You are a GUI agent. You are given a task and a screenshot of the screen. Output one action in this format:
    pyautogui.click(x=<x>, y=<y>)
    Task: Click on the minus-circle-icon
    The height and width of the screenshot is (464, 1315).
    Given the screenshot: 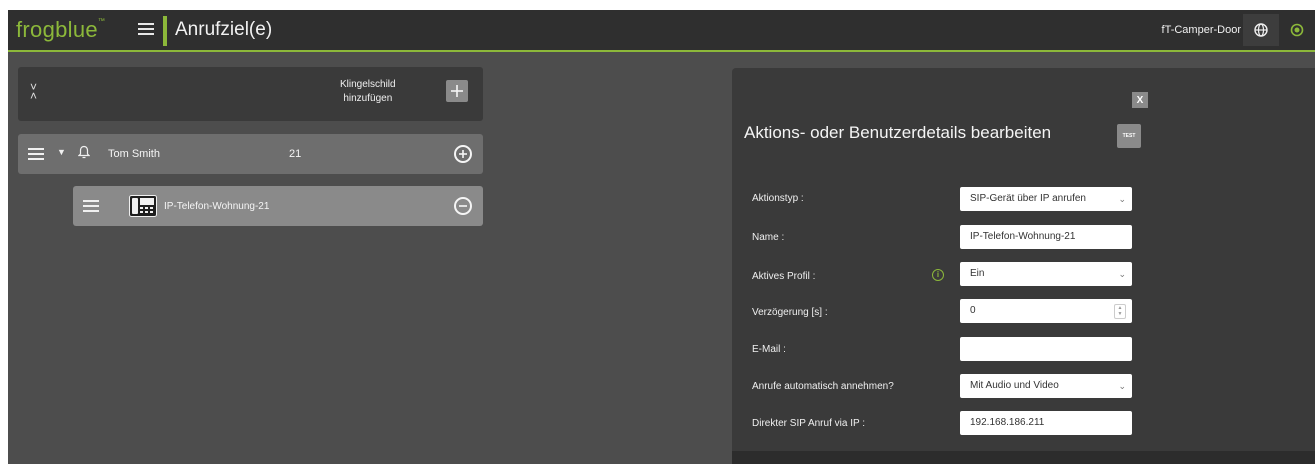 What is the action you would take?
    pyautogui.click(x=463, y=206)
    